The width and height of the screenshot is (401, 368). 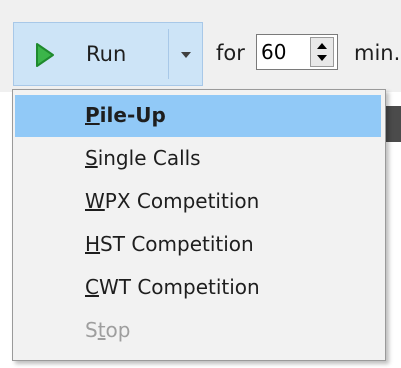 What do you see at coordinates (172, 287) in the screenshot?
I see `menu-item-label: CWT Competition` at bounding box center [172, 287].